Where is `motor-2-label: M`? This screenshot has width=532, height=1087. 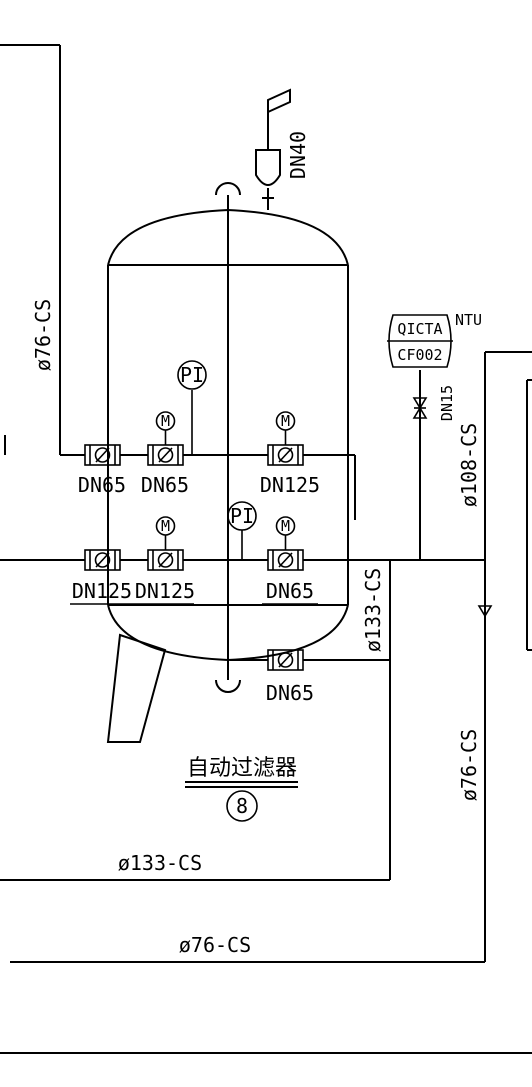 motor-2-label: M is located at coordinates (285, 421).